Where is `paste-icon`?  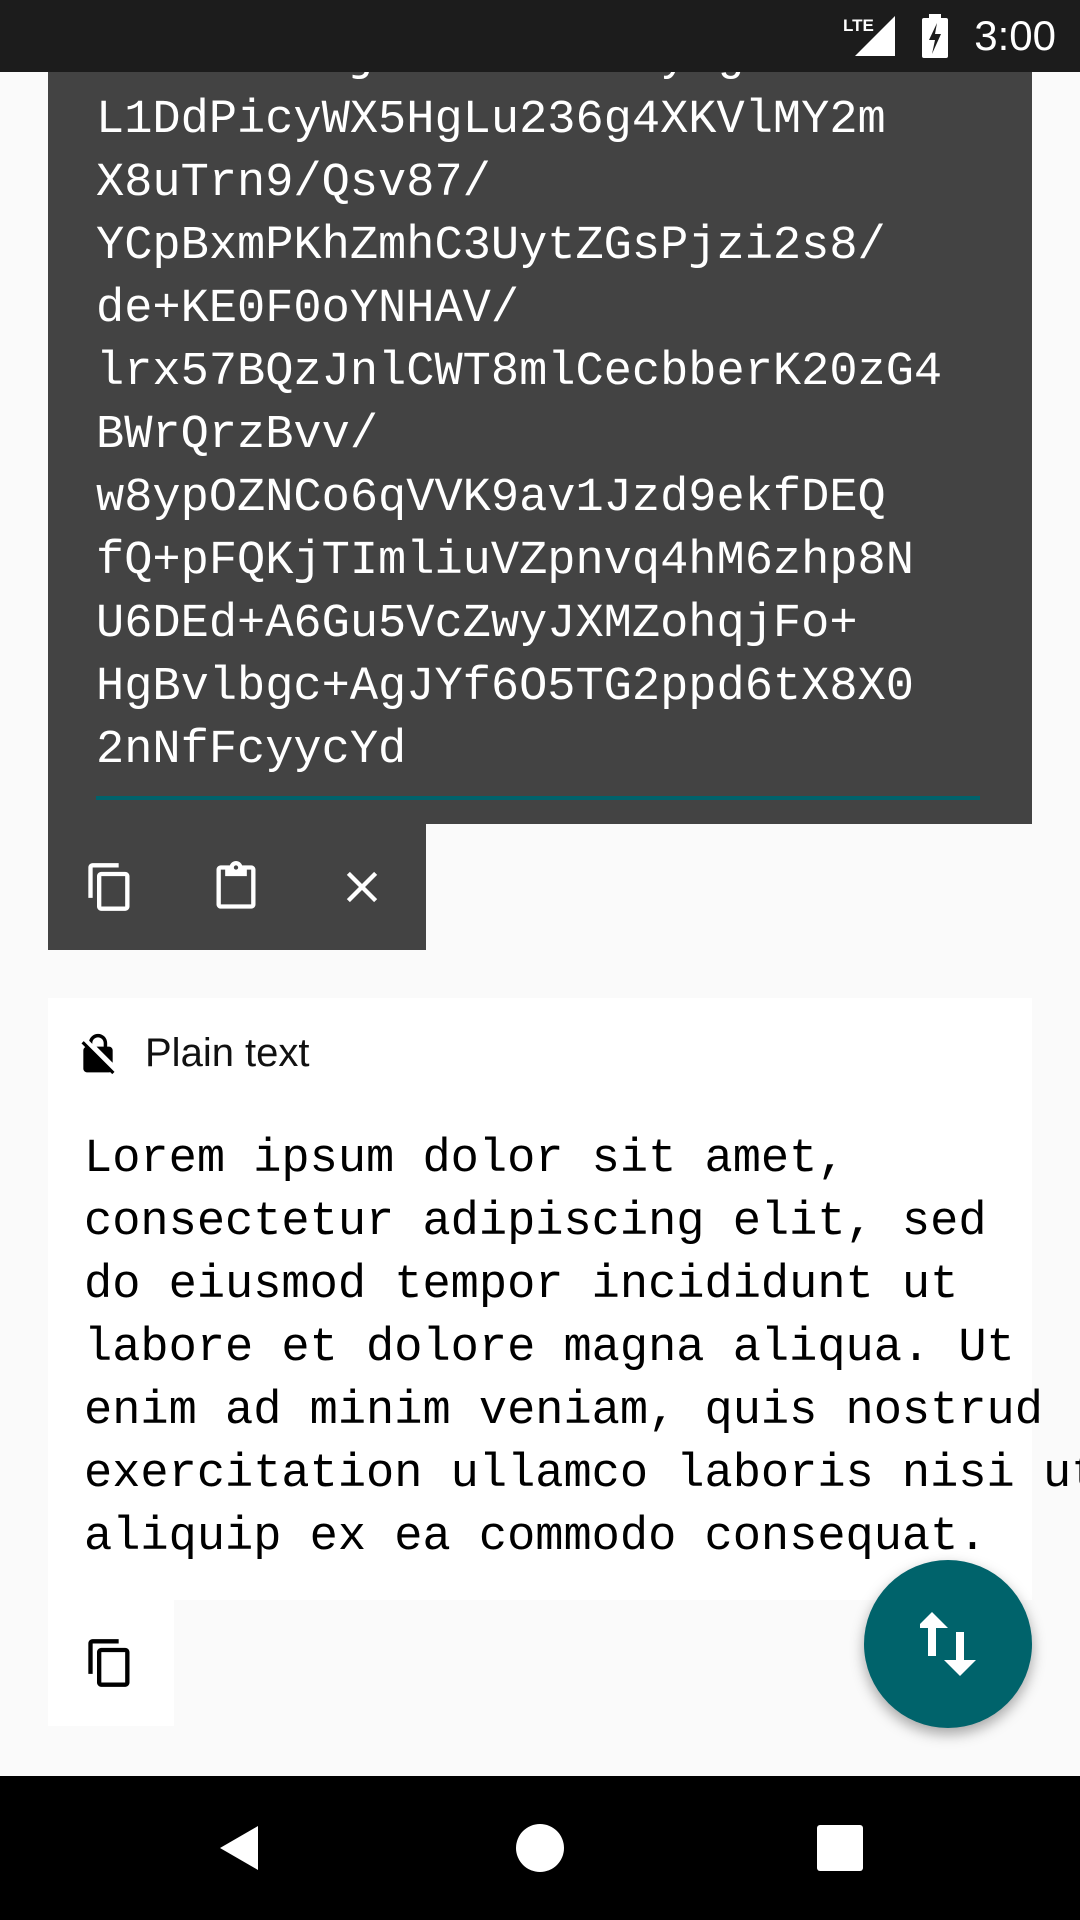 paste-icon is located at coordinates (236, 885).